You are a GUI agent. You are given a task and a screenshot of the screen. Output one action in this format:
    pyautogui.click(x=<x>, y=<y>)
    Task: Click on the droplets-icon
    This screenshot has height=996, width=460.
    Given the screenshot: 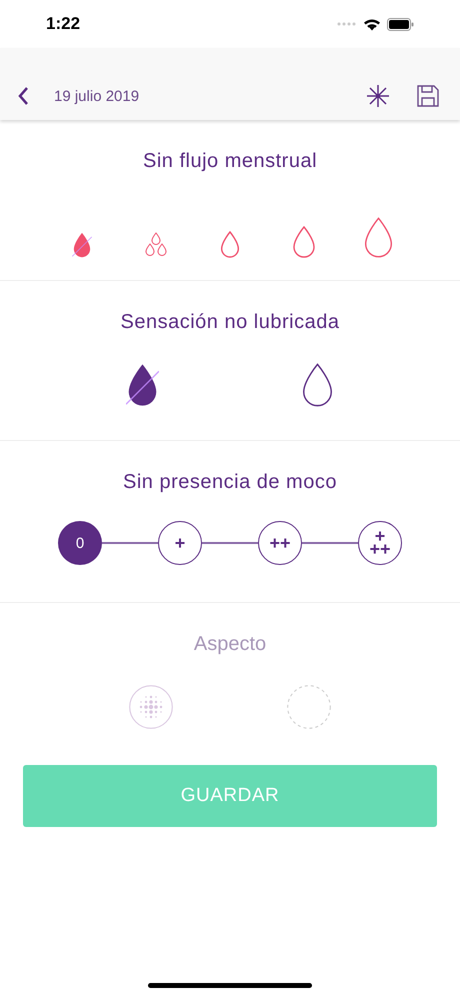 What is the action you would take?
    pyautogui.click(x=156, y=245)
    